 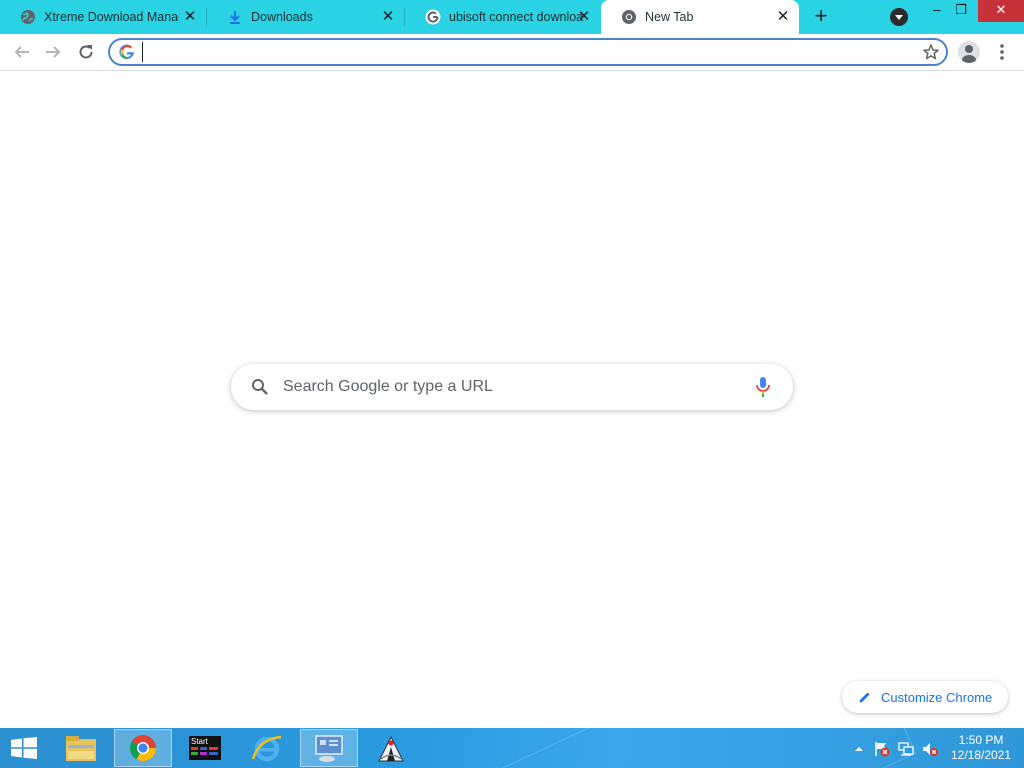 I want to click on taskbar-chrome, so click(x=143, y=748).